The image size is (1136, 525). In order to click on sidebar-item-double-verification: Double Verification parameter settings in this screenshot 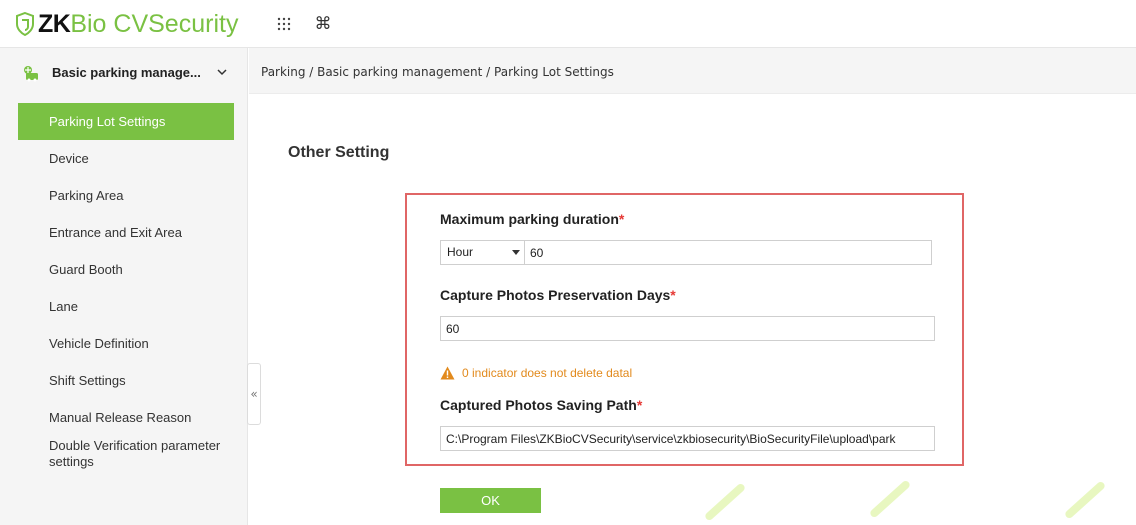, I will do `click(126, 453)`.